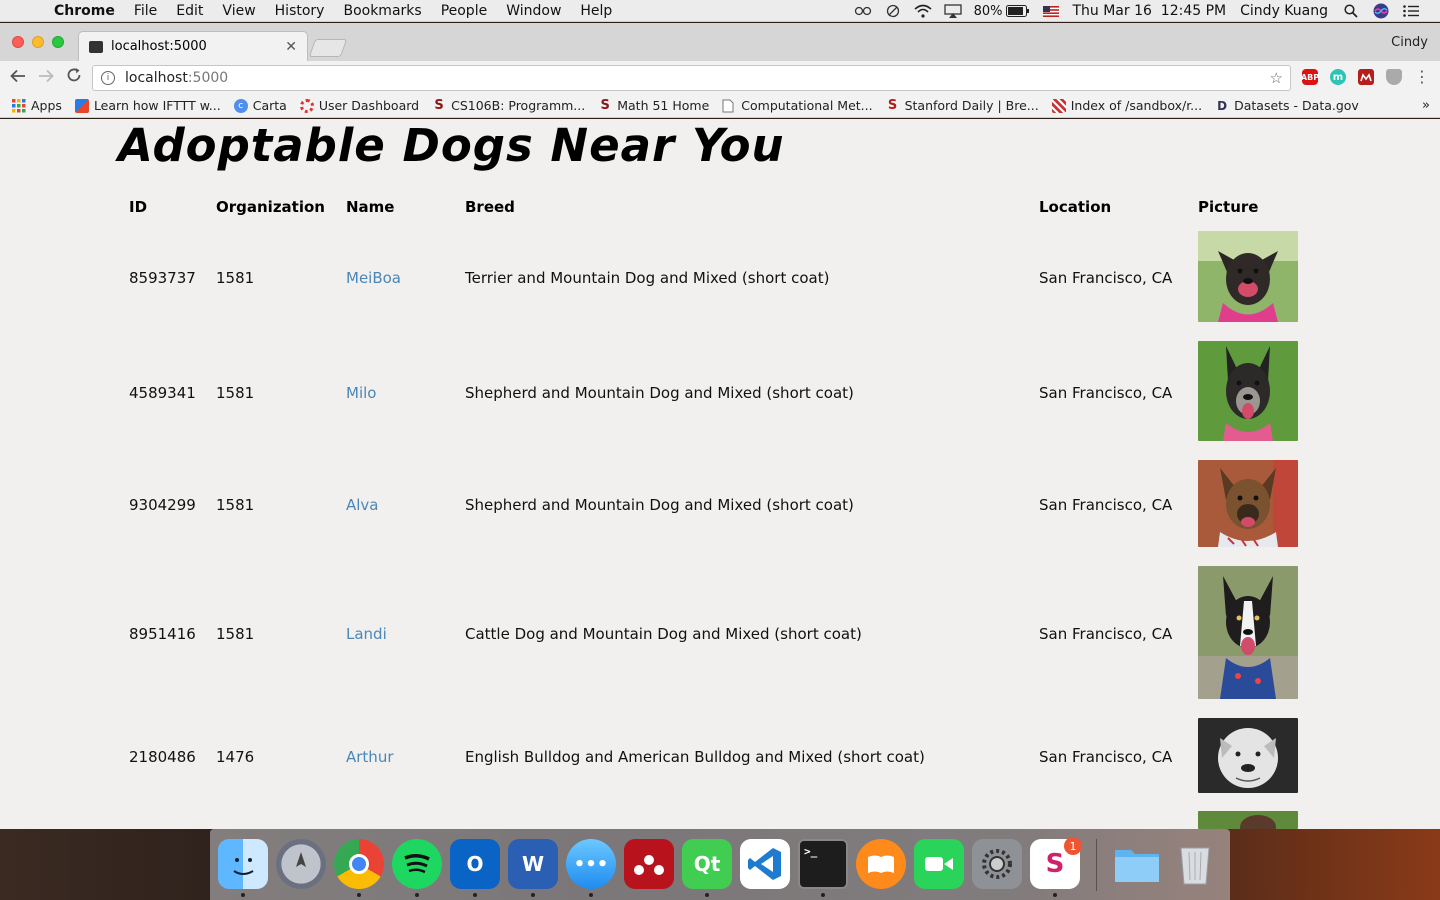 Image resolution: width=1440 pixels, height=900 pixels. I want to click on dog-name-link: Arthur, so click(370, 757).